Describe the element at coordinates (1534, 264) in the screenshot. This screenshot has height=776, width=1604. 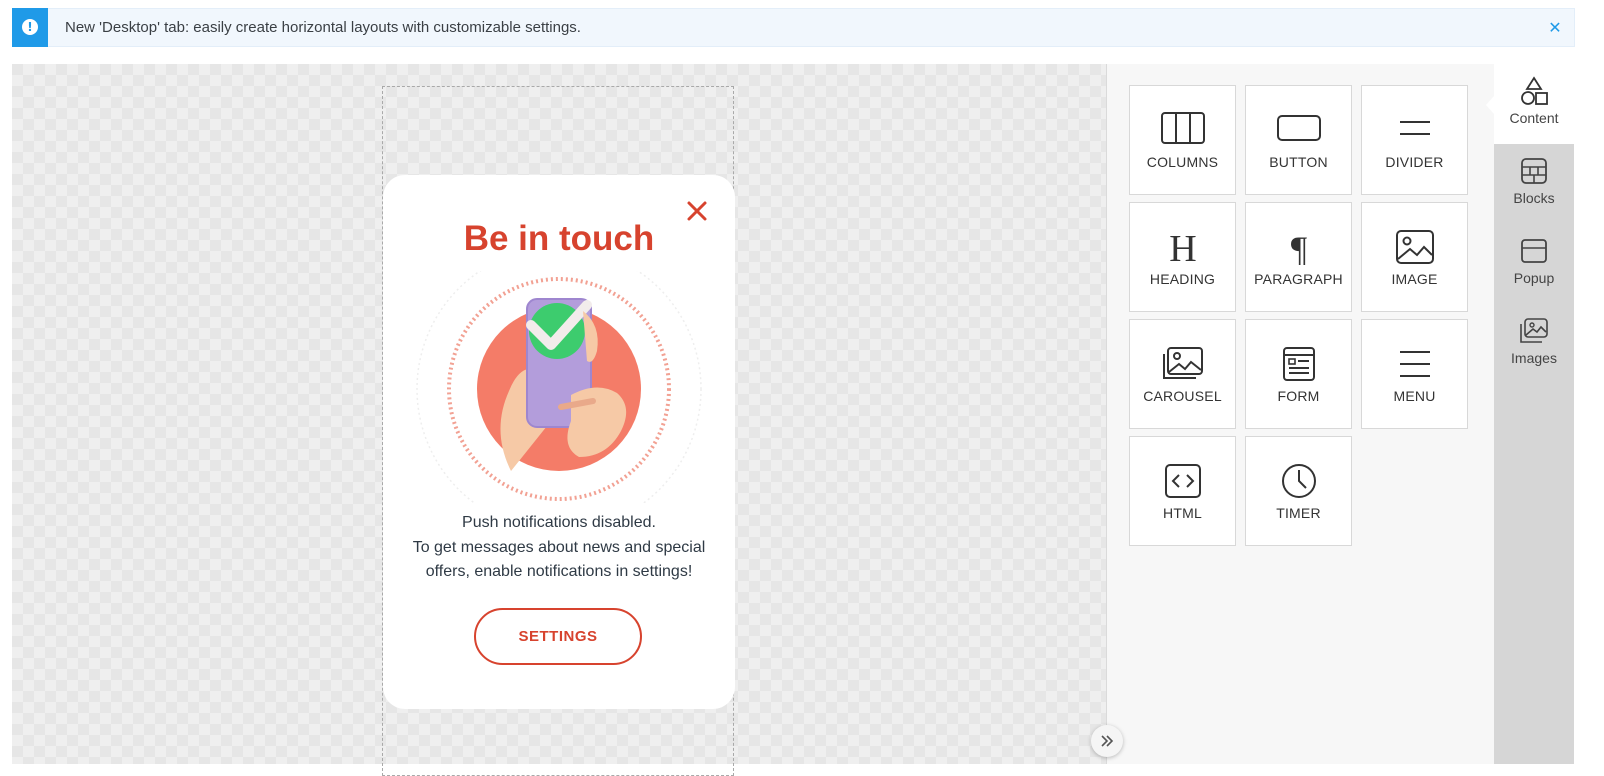
I see `tab-popup: Popup` at that location.